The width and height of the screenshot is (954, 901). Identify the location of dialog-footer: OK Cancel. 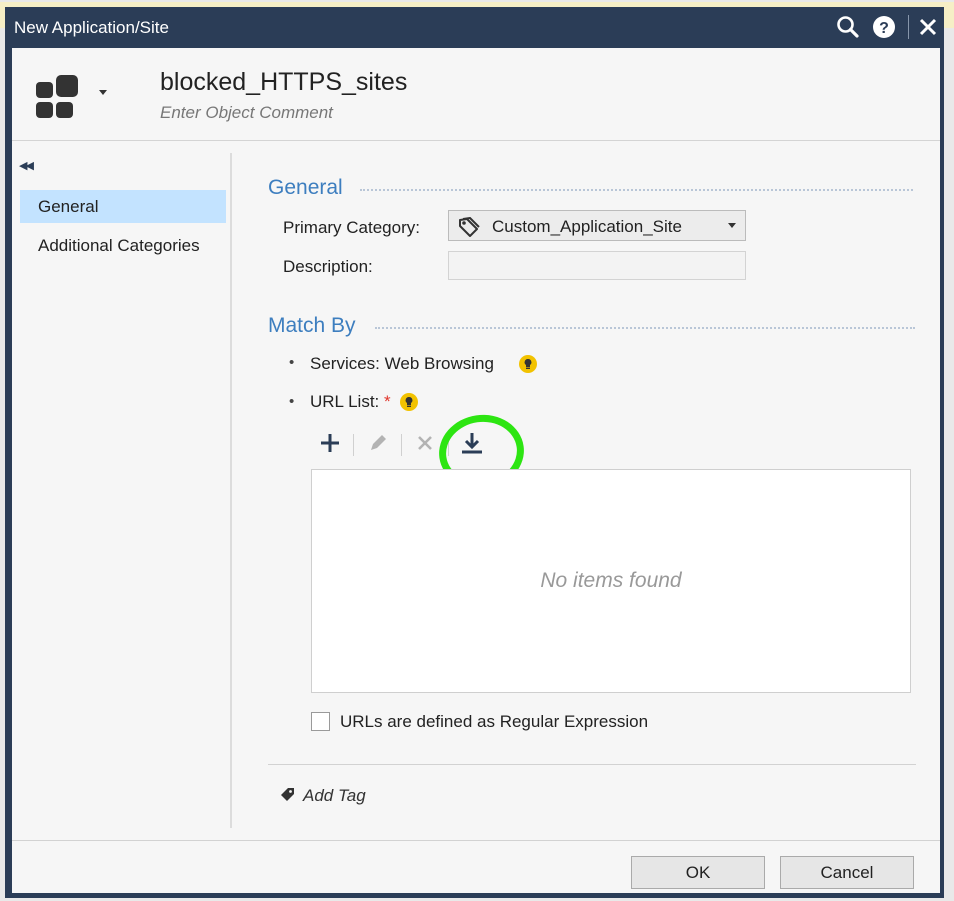
(476, 867).